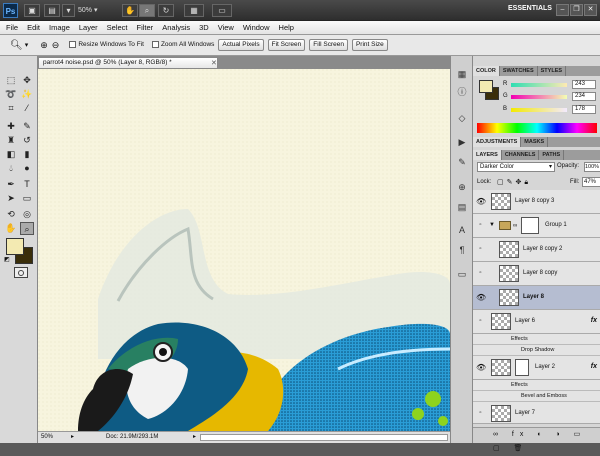 The image size is (600, 456). I want to click on paragraph-panel-icon: ¶, so click(462, 250).